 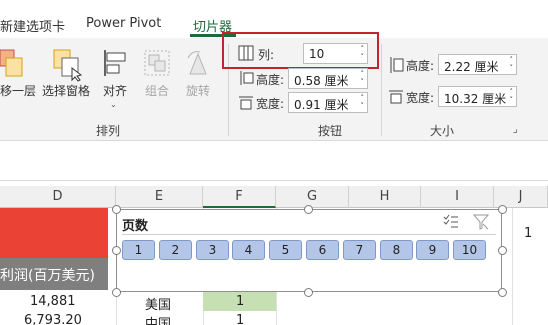 I want to click on group-label: 组合, so click(x=157, y=91).